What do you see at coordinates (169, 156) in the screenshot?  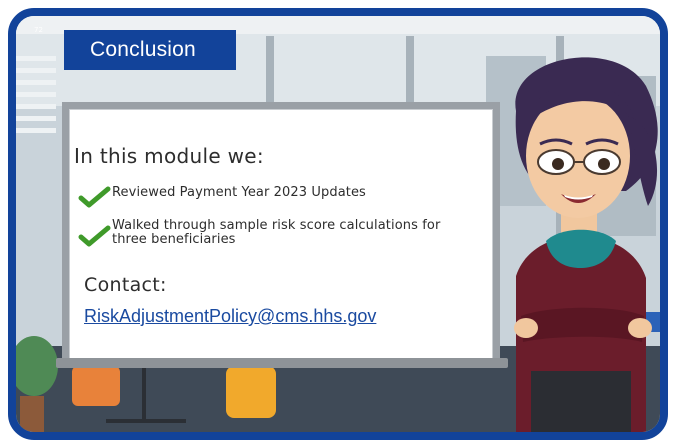 I see `board-heading: In this module we:` at bounding box center [169, 156].